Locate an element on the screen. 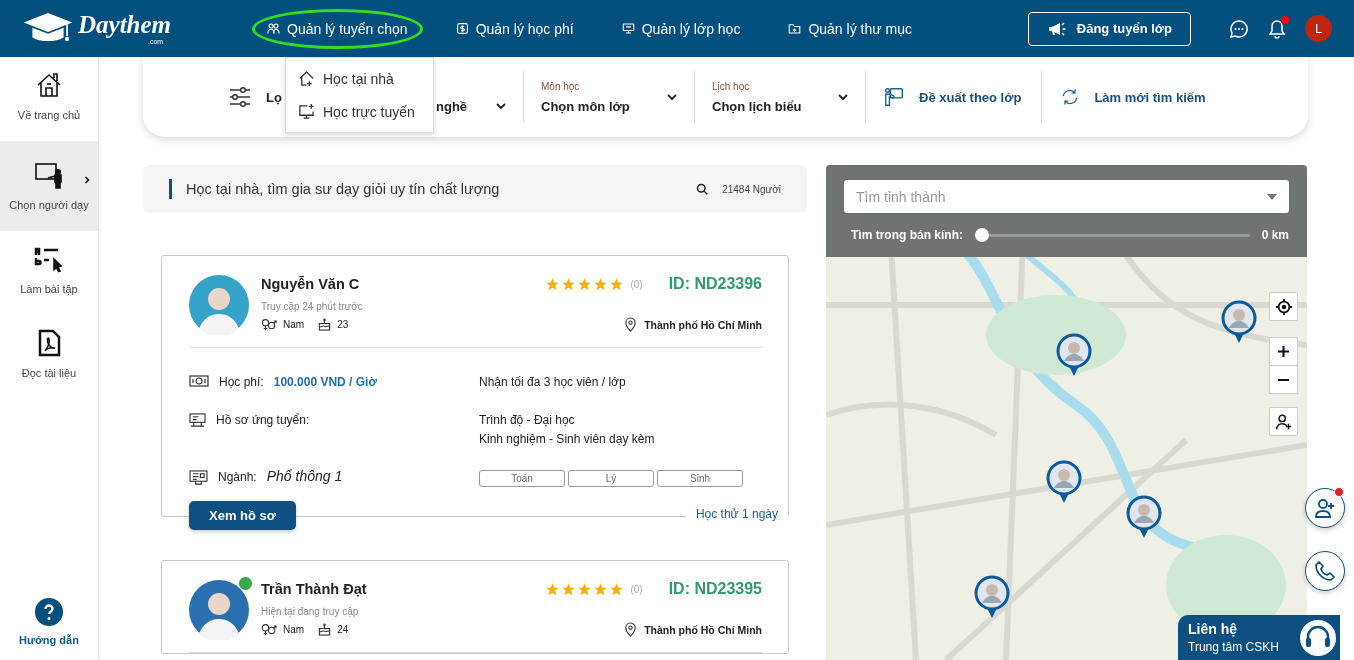 This screenshot has width=1354, height=660. plus-icon is located at coordinates (1283, 351).